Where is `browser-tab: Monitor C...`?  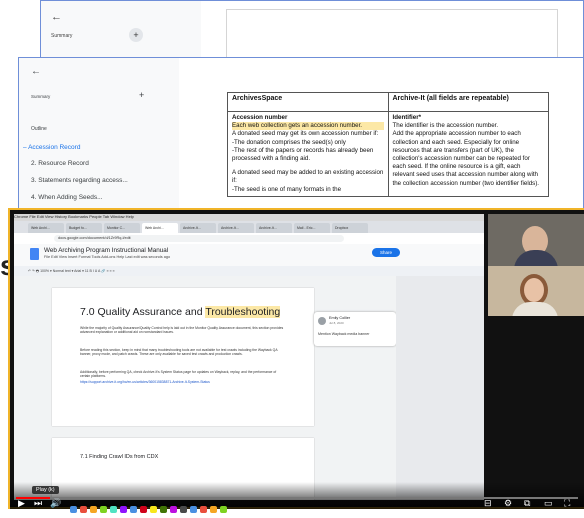
browser-tab: Monitor C... is located at coordinates (122, 228).